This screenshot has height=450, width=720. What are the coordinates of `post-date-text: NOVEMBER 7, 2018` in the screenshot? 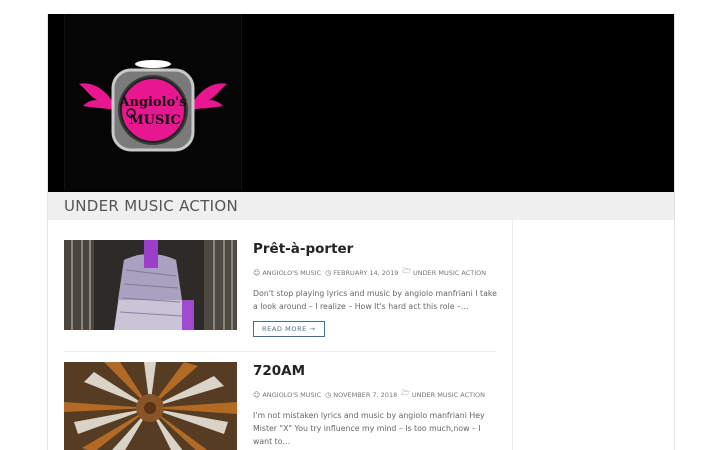 It's located at (365, 394).